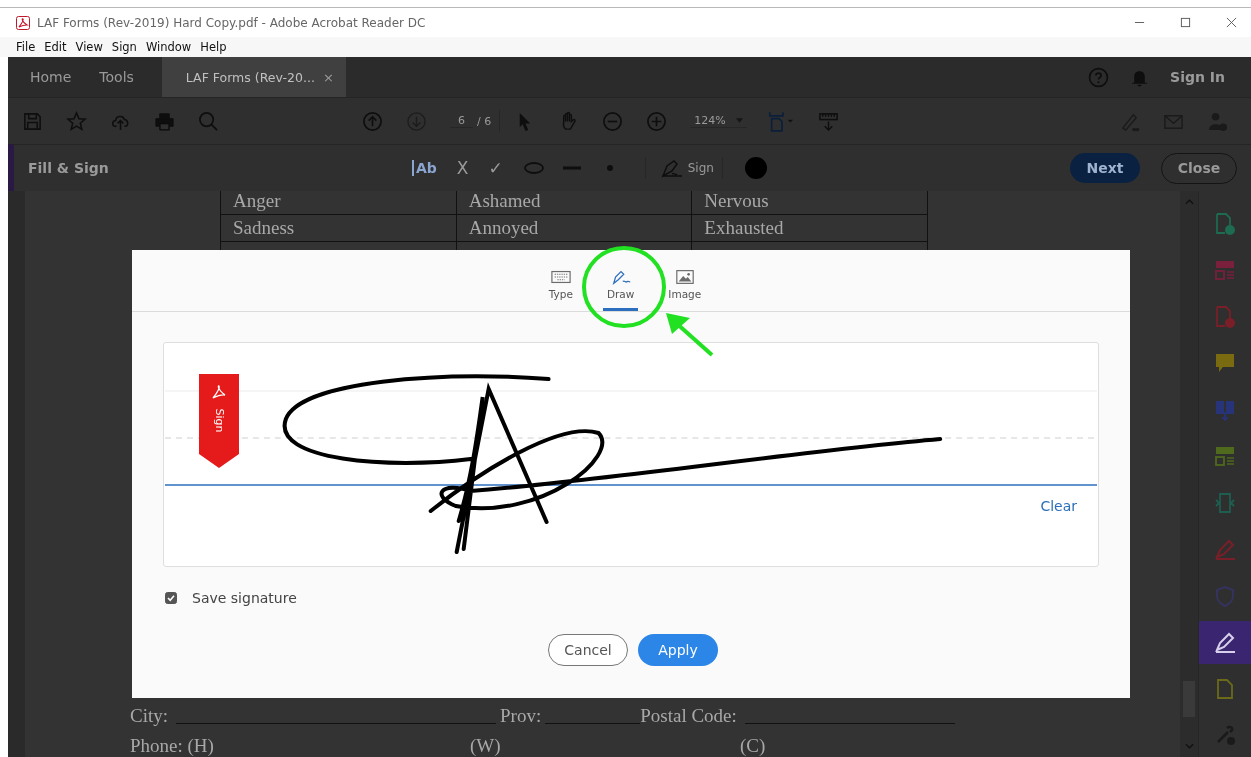  What do you see at coordinates (55, 47) in the screenshot?
I see `menu-item: Edit` at bounding box center [55, 47].